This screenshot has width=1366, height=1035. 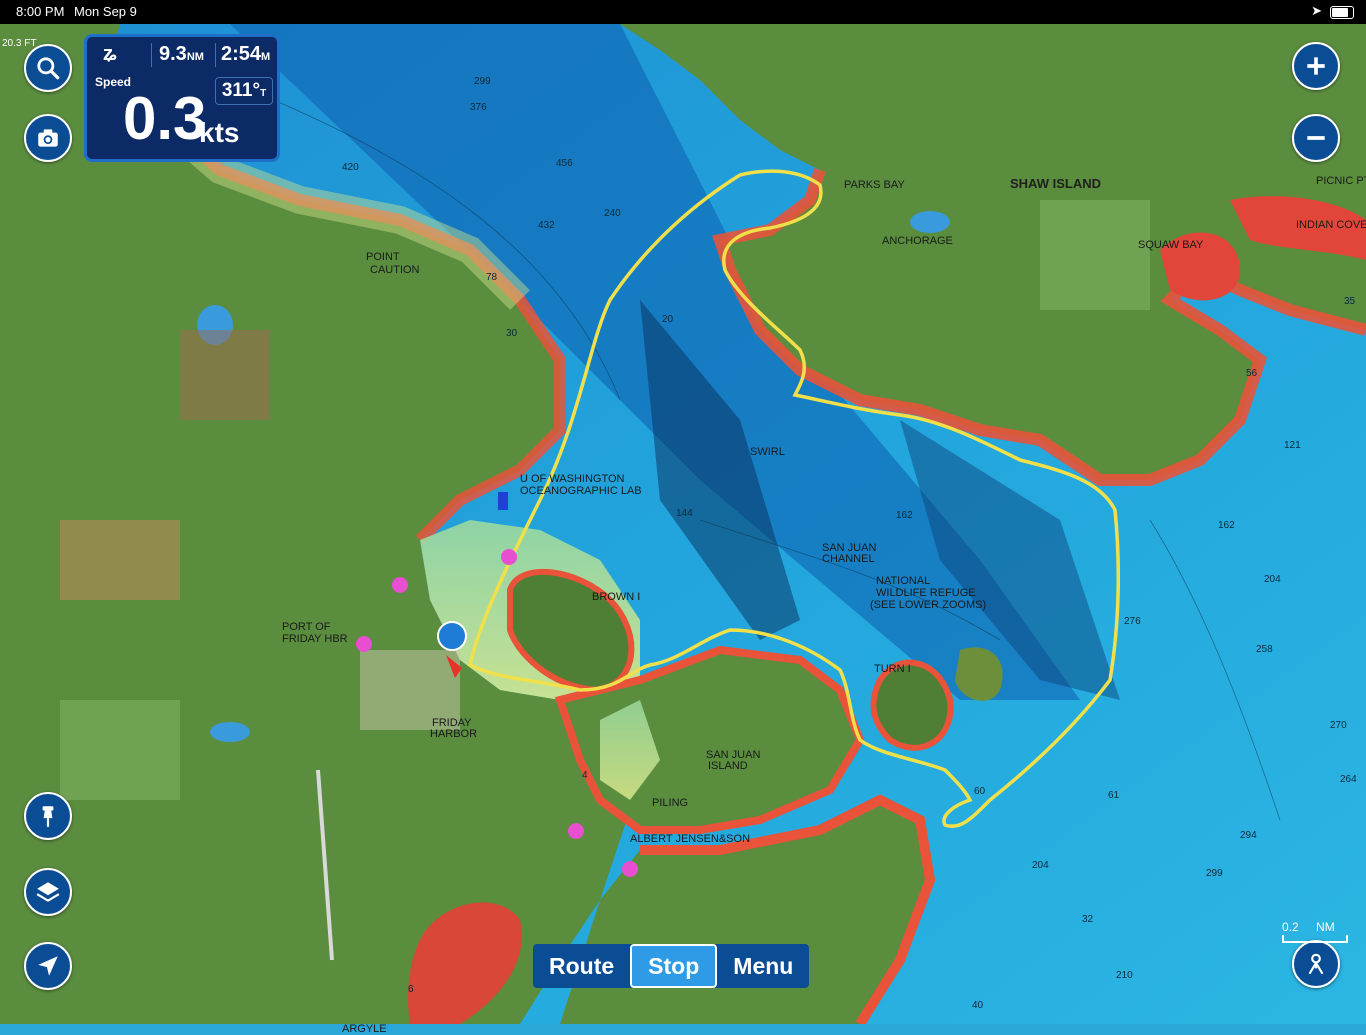 What do you see at coordinates (585, 775) in the screenshot?
I see `depth-label: 4` at bounding box center [585, 775].